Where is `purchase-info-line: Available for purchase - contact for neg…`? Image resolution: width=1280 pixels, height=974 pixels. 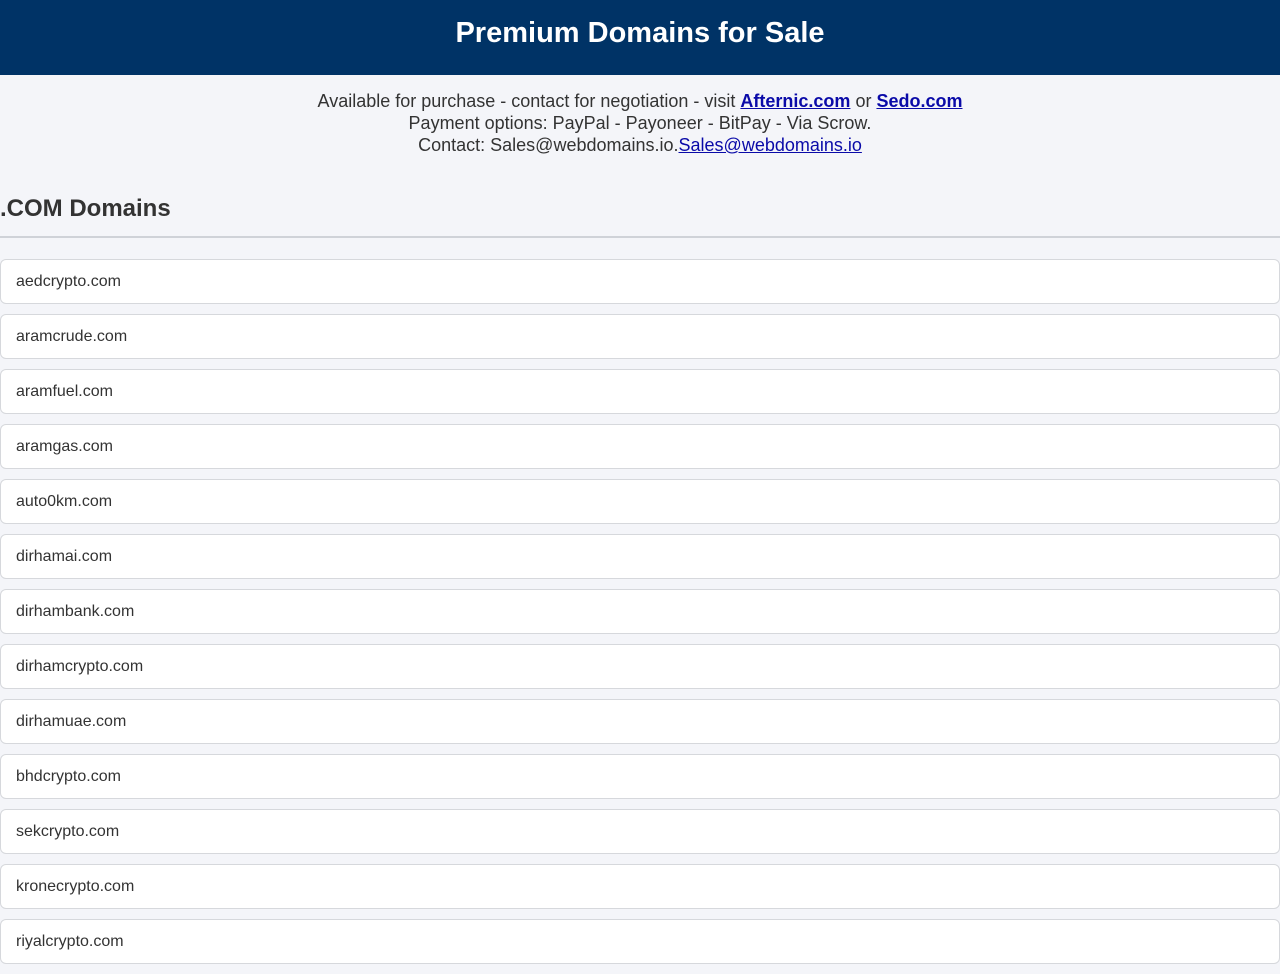
purchase-info-line: Available for purchase - contact for neg… is located at coordinates (640, 101).